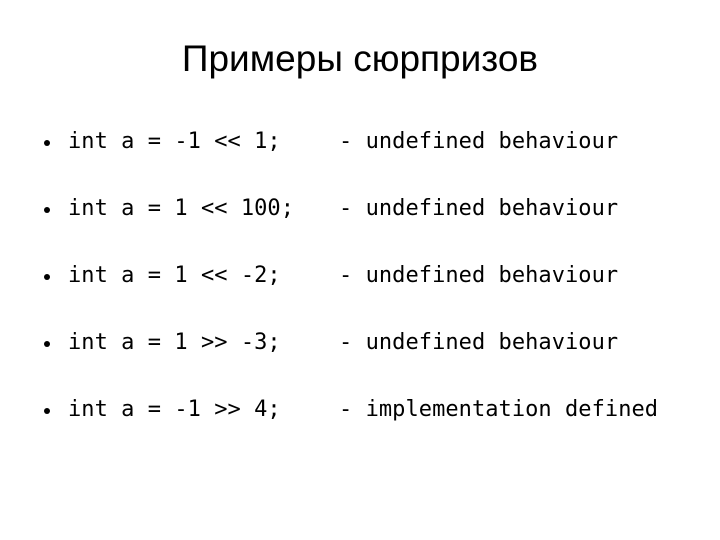  I want to click on list-item: int a = 1 << 100; - undefined behaviour, so click(360, 227).